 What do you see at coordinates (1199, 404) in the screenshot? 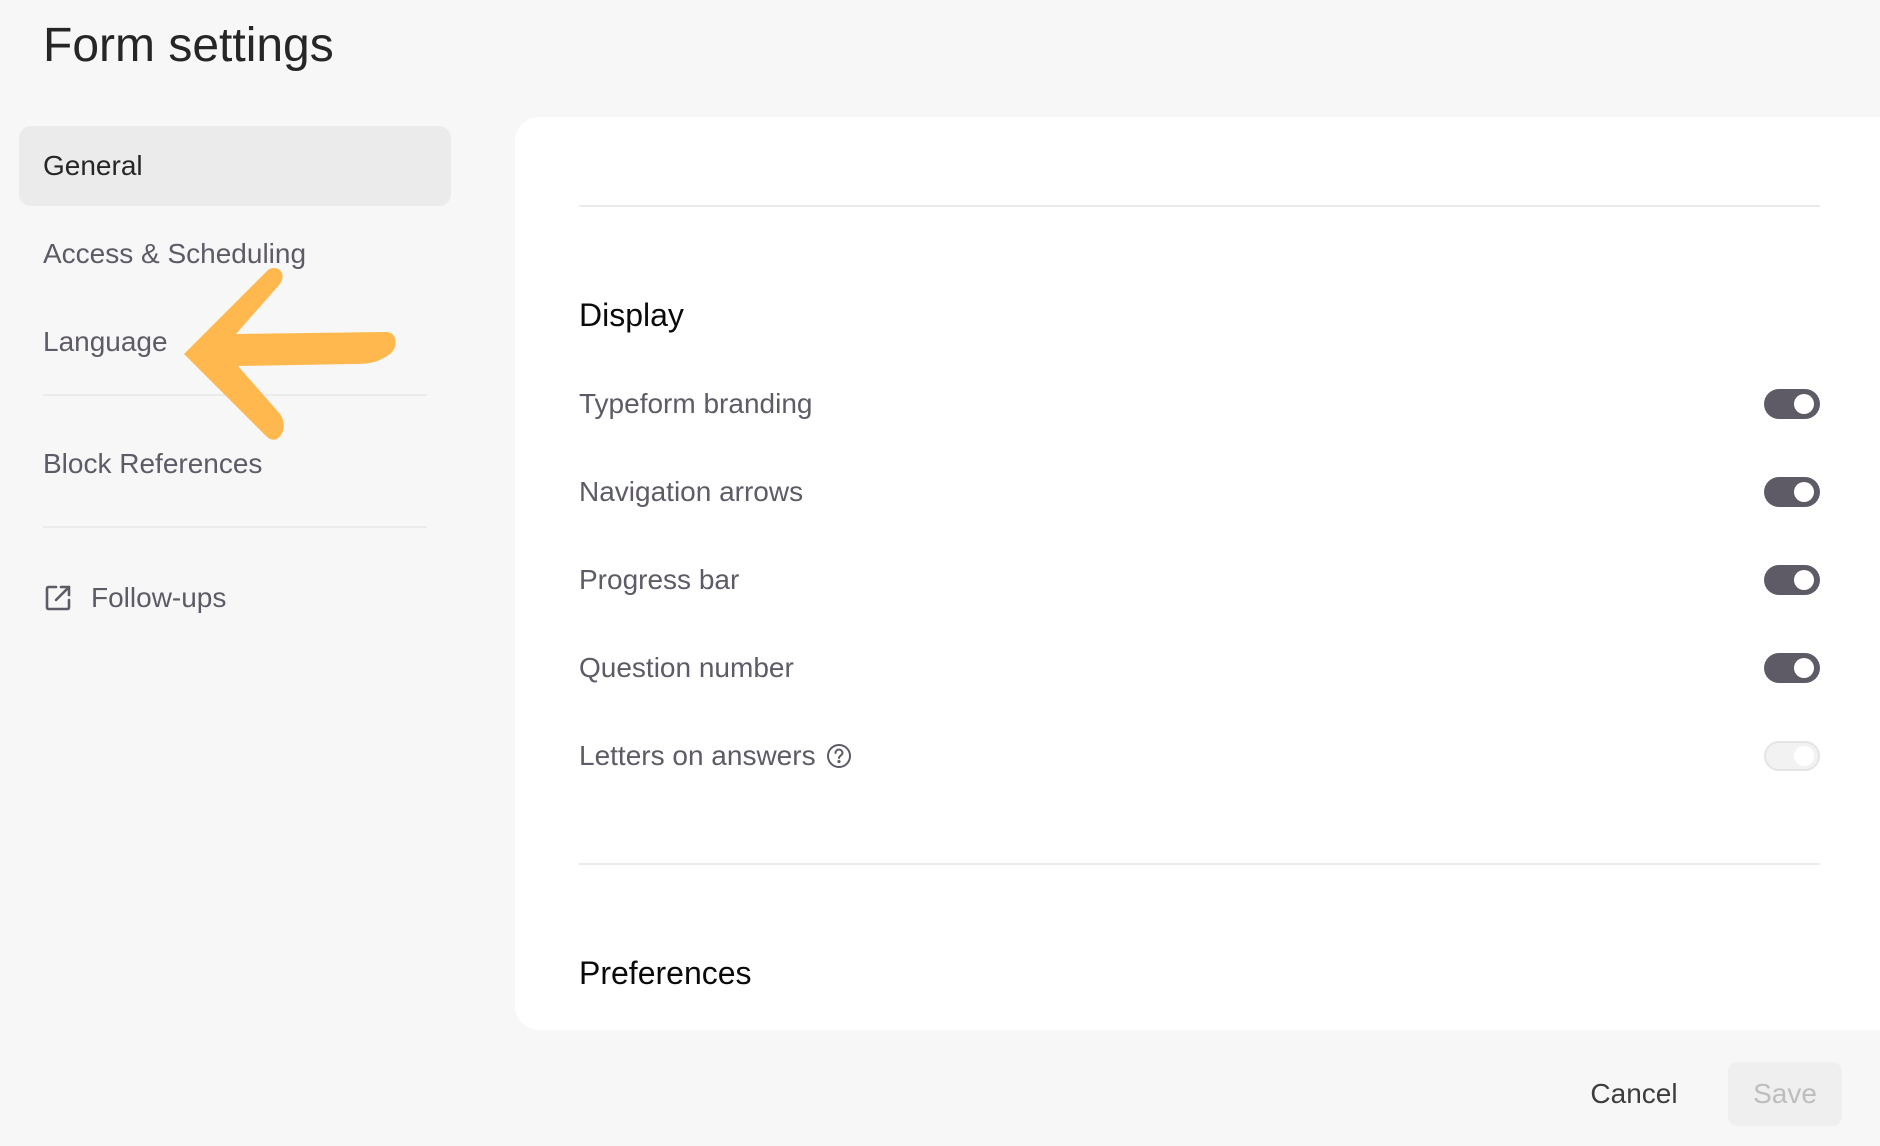
I see `setting-row-typeform-branding: Typeform branding` at bounding box center [1199, 404].